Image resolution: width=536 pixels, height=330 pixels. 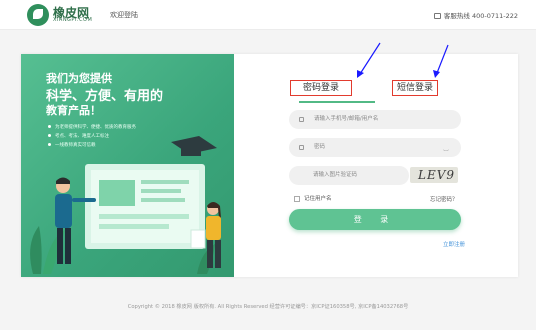 What do you see at coordinates (301, 119) in the screenshot?
I see `user-icon` at bounding box center [301, 119].